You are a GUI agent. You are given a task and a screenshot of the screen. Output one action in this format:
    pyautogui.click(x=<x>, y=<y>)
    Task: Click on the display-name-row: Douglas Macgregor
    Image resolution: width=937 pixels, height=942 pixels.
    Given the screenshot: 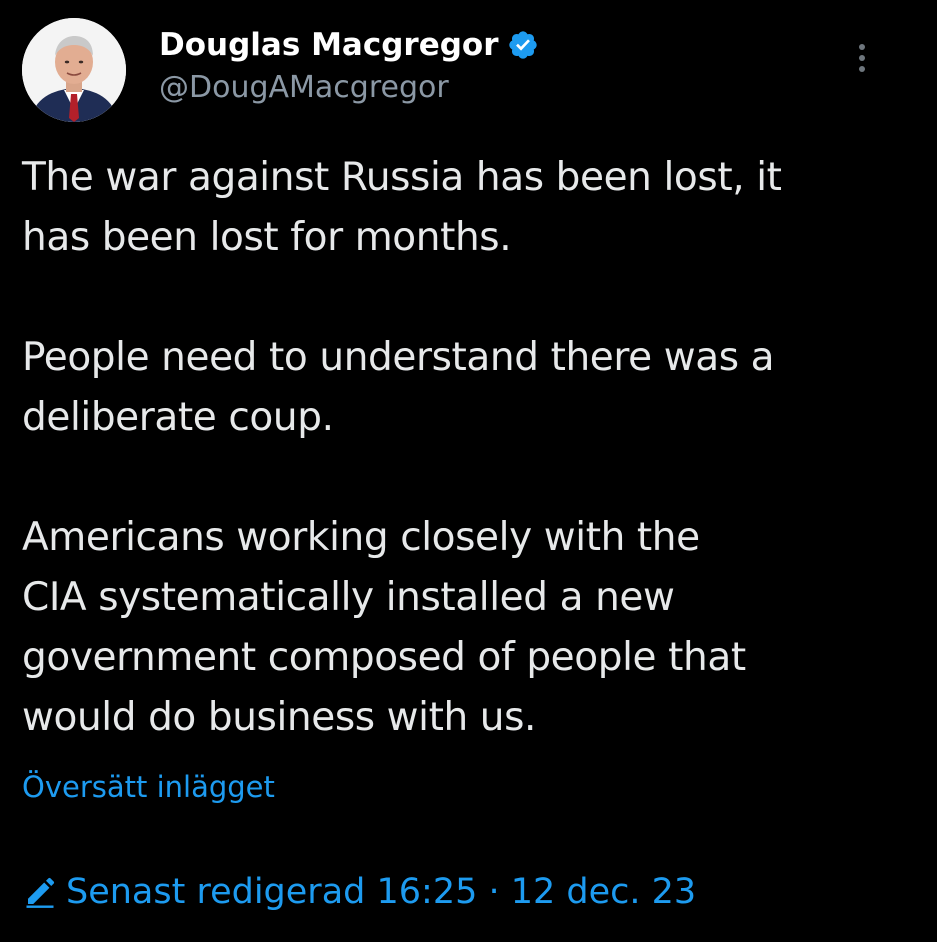 What is the action you would take?
    pyautogui.click(x=349, y=45)
    